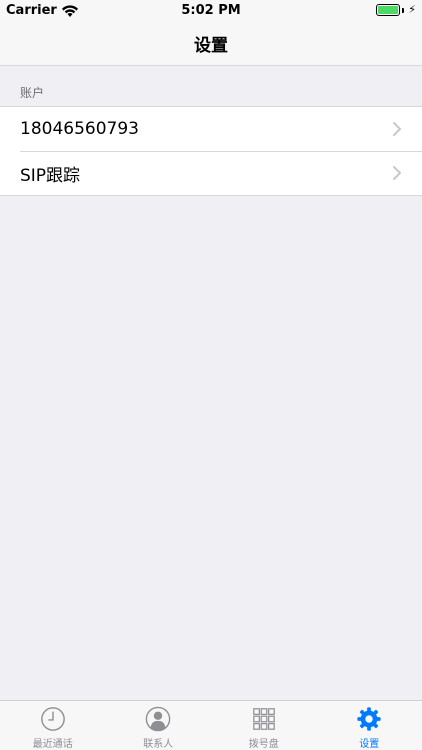  I want to click on tab-settings: 设置, so click(369, 725).